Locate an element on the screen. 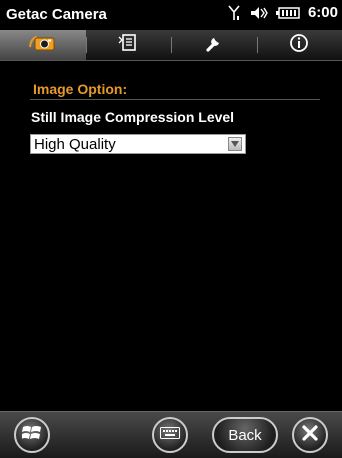  start-button is located at coordinates (32, 435).